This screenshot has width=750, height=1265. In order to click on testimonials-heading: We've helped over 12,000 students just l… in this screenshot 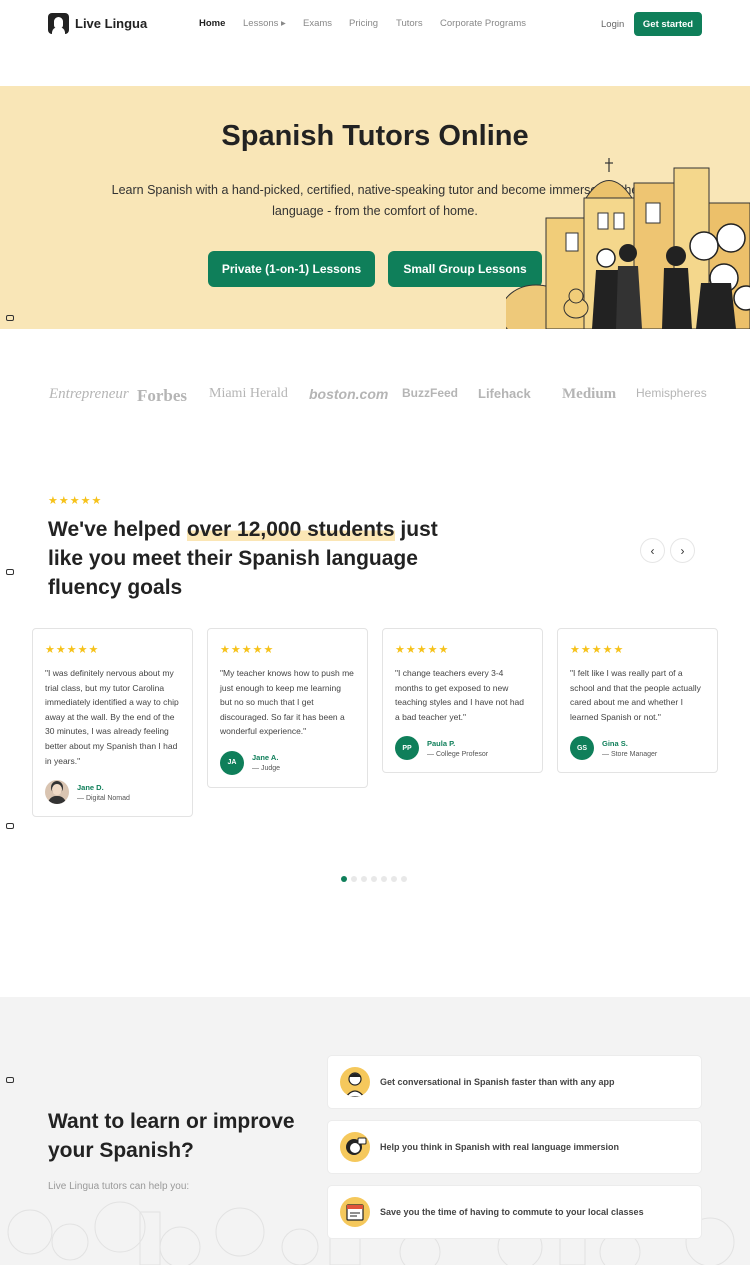, I will do `click(263, 558)`.